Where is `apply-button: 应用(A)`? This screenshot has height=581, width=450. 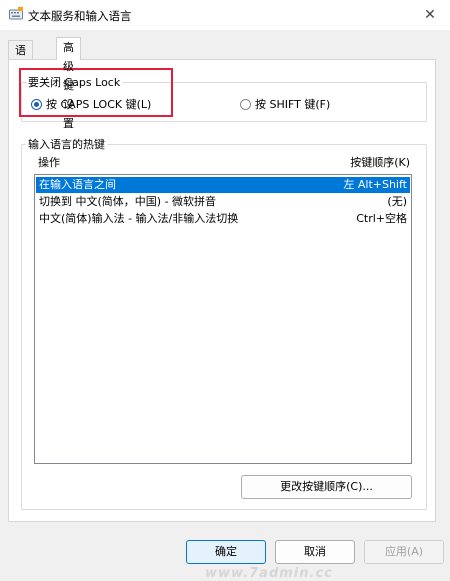
apply-button: 应用(A) is located at coordinates (404, 552).